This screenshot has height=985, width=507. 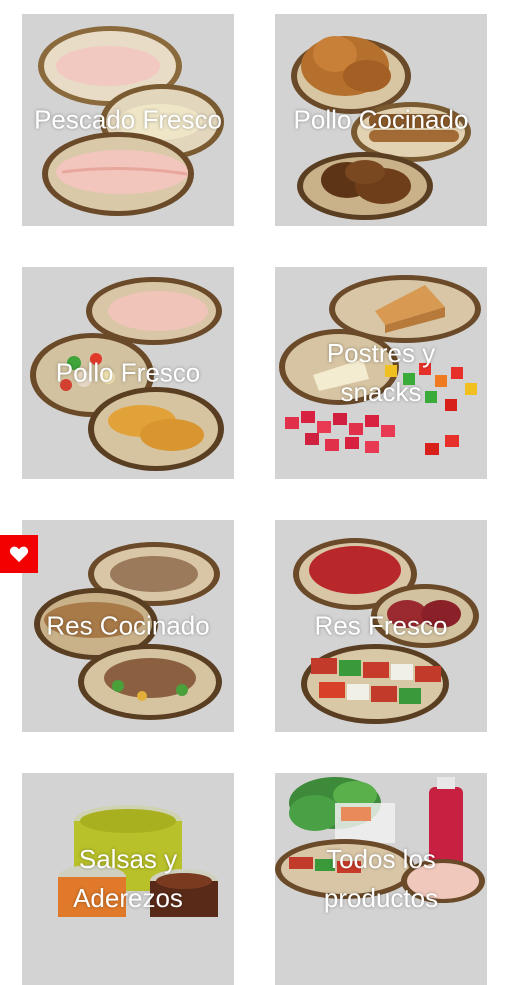 I want to click on raw-chicken-image, so click(x=127, y=374).